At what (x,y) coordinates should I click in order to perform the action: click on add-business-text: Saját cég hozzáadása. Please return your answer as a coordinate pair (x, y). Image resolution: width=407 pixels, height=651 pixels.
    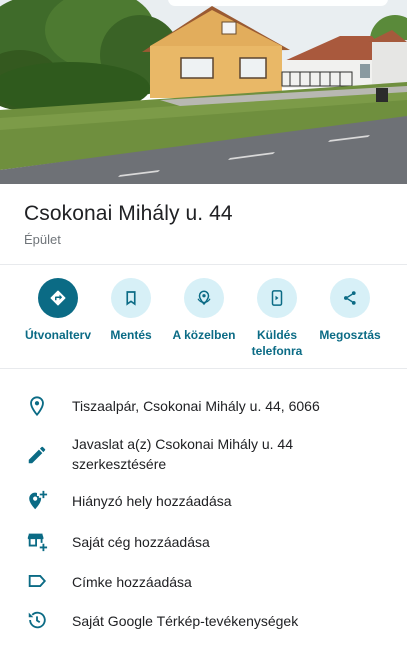
    Looking at the image, I should click on (141, 542).